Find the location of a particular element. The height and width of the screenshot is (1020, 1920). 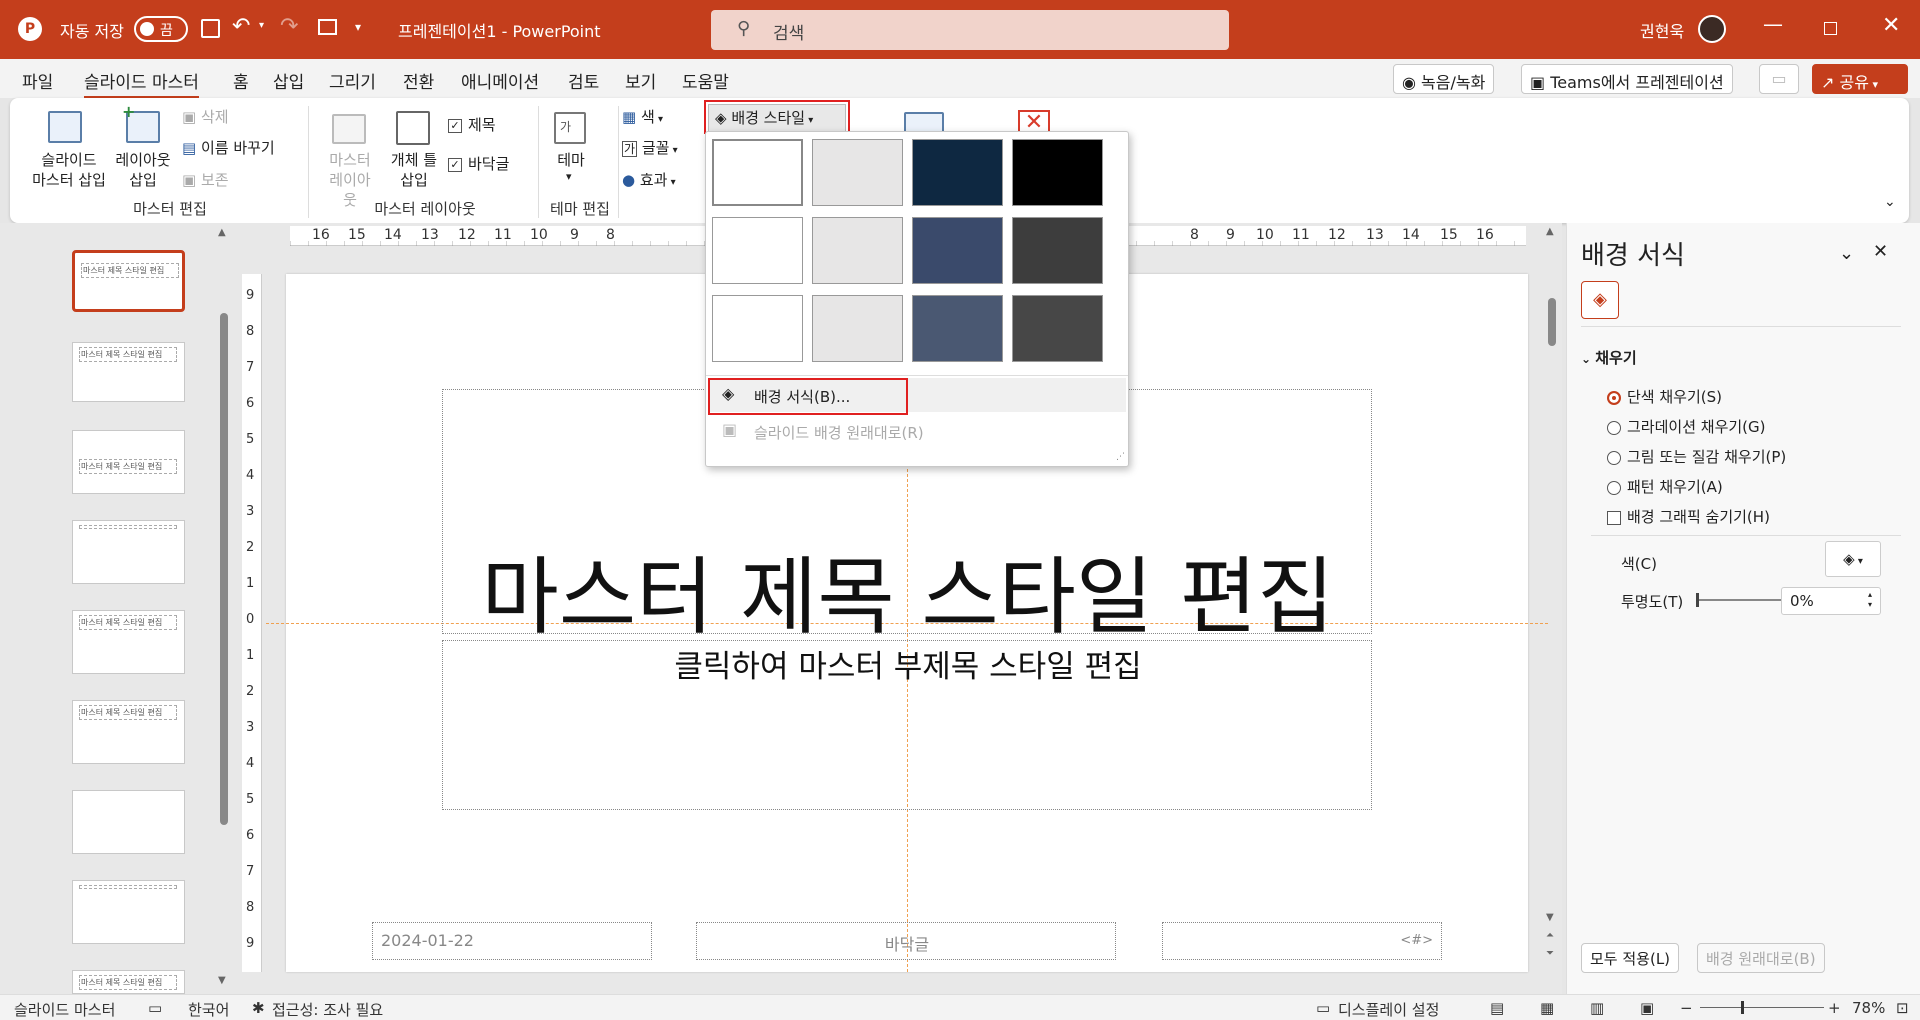

thumbnail-master: 마스터 제목 스타일 편집 is located at coordinates (128, 281).